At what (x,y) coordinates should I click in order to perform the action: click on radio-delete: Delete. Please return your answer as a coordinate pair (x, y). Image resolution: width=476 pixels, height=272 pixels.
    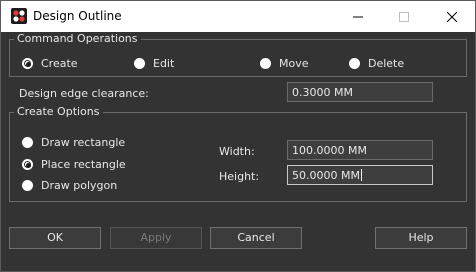
    Looking at the image, I should click on (376, 63).